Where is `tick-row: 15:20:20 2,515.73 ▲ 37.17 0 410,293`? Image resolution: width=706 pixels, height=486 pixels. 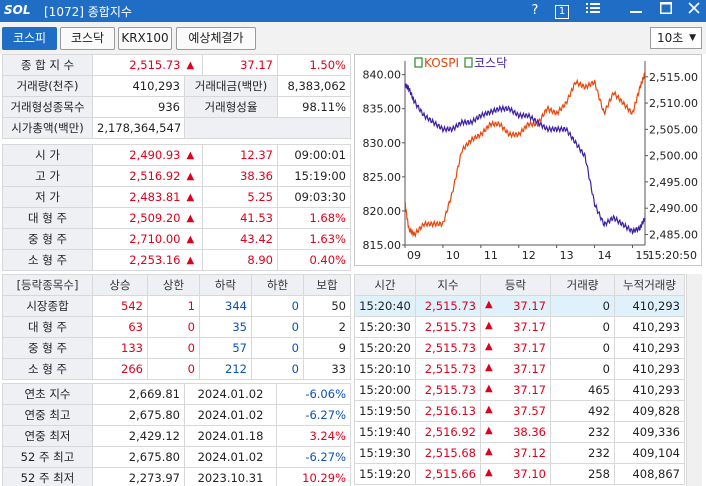
tick-row: 15:20:20 2,515.73 ▲ 37.17 0 410,293 is located at coordinates (519, 348).